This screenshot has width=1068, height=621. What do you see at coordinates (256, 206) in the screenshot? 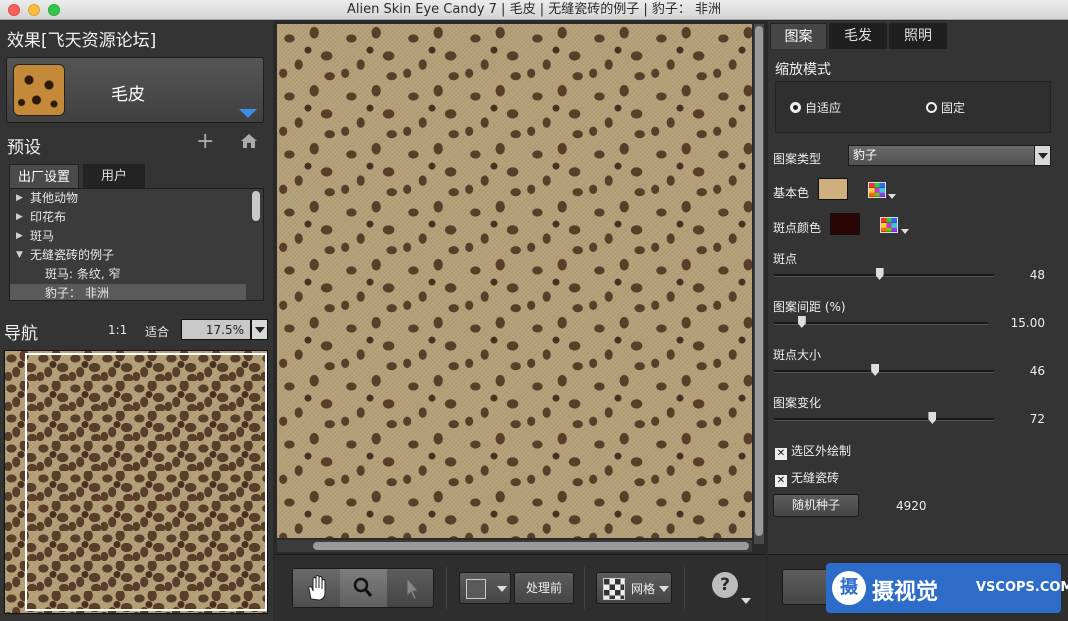
I see `preset-list-scrollbar` at bounding box center [256, 206].